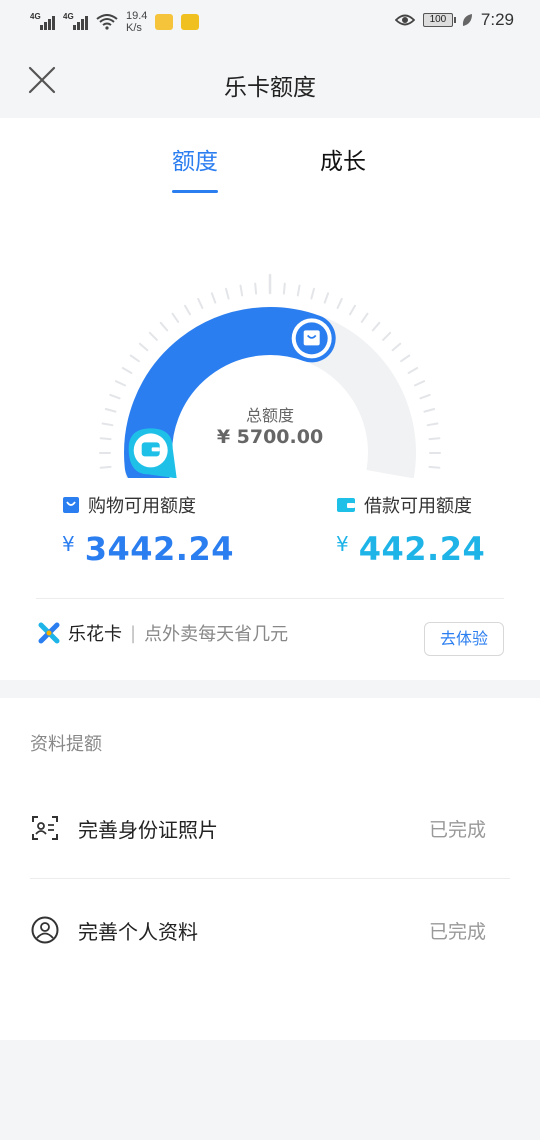  I want to click on page-title: 乐卡额度, so click(270, 88).